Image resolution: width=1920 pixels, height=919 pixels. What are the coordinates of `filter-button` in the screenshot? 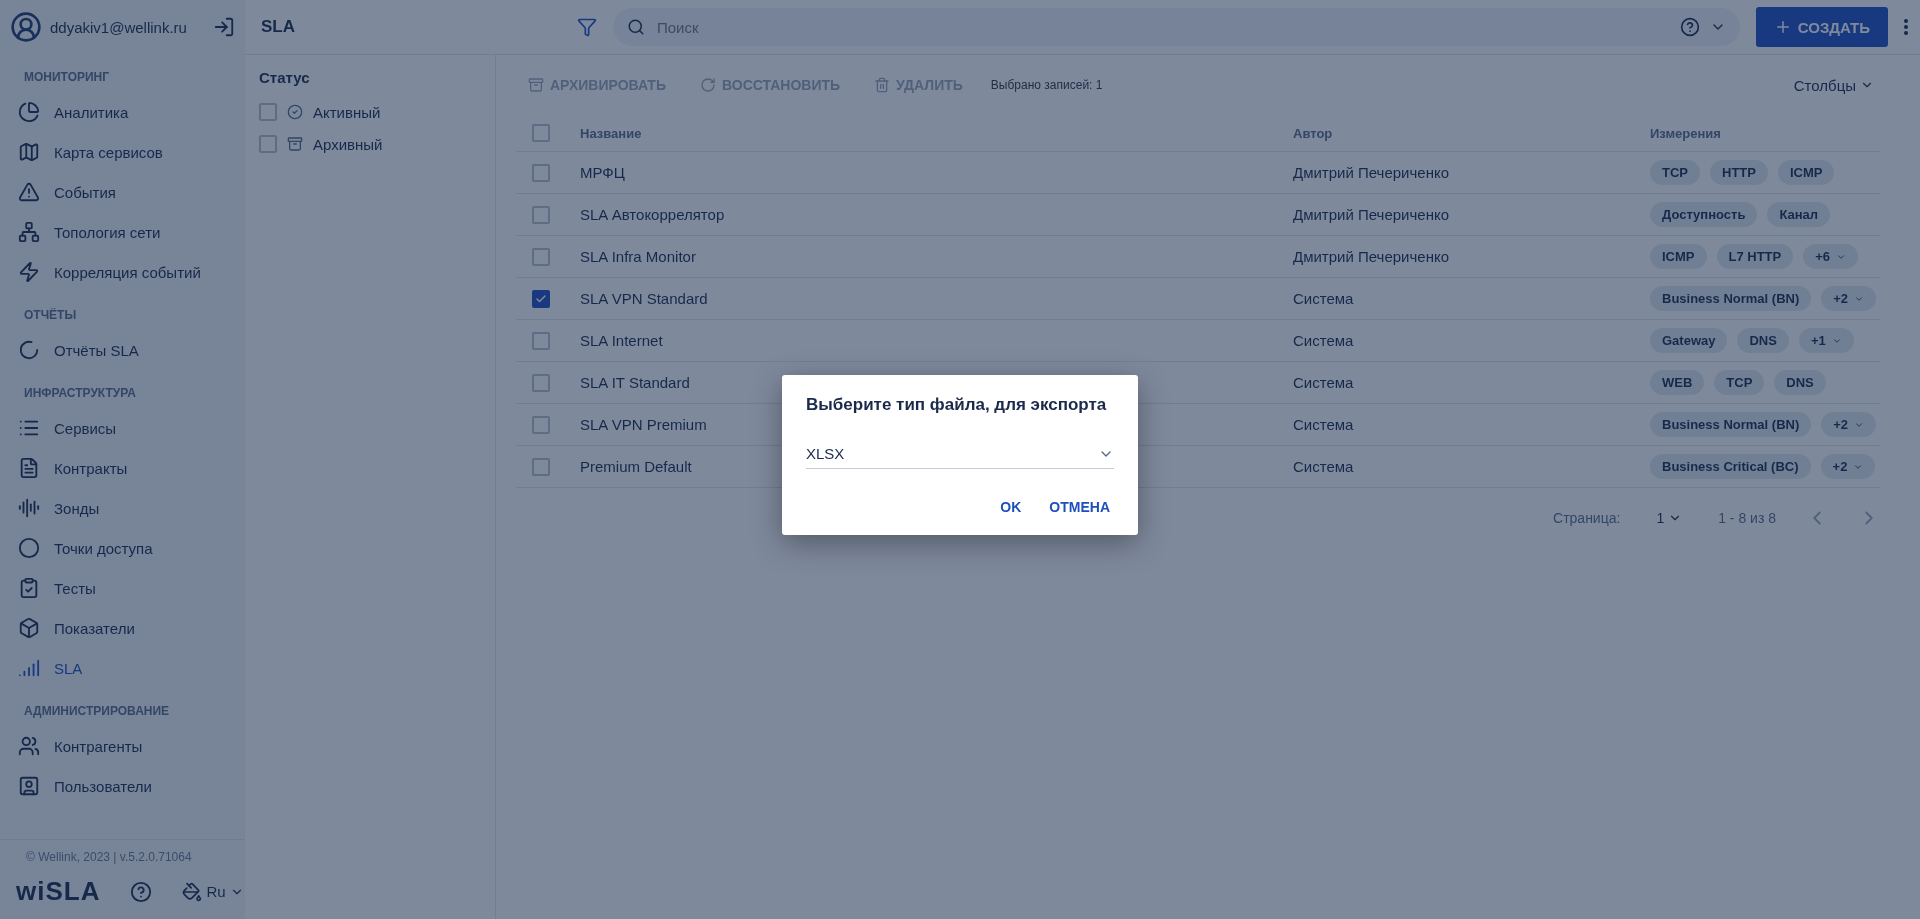 It's located at (587, 27).